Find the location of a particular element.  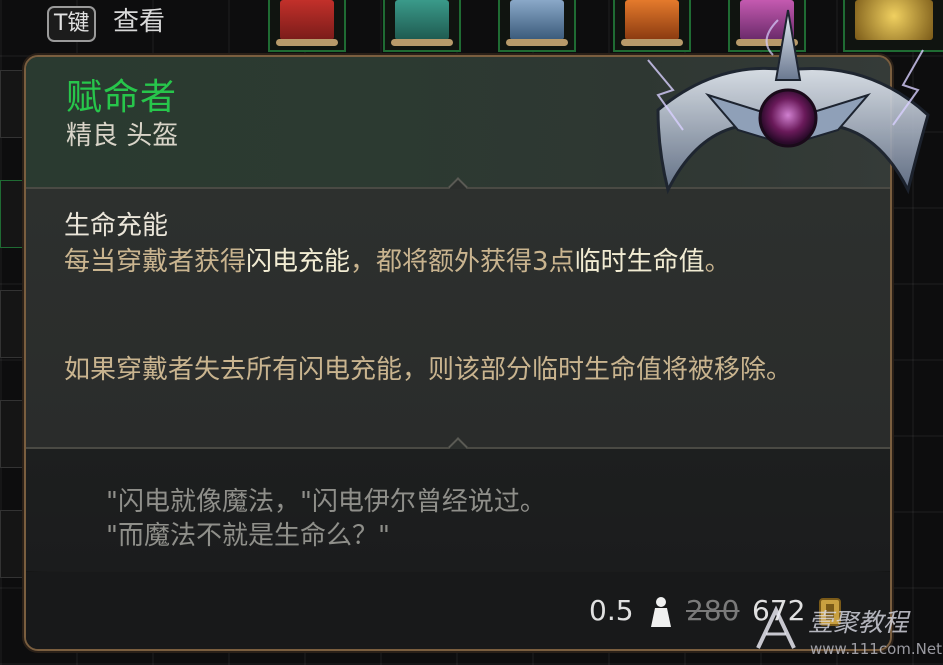

passive-description: 每当穿戴者获得闪电充能，都将额外获得3点临时生命值。 is located at coordinates (397, 262).